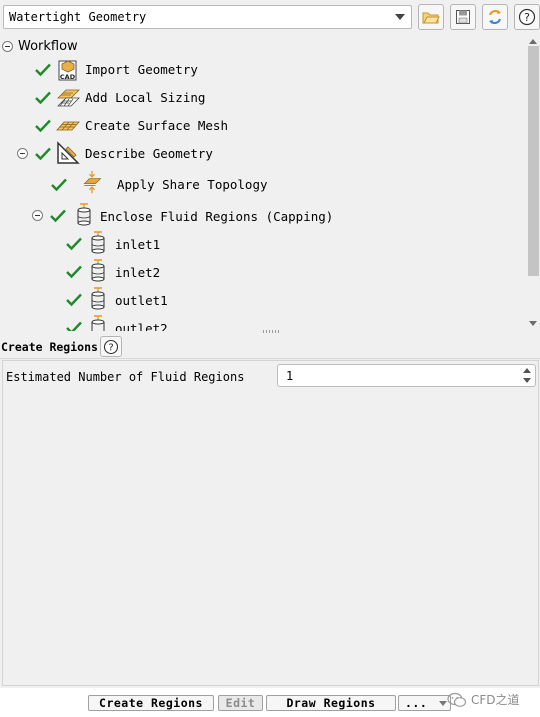 The height and width of the screenshot is (717, 540). What do you see at coordinates (37, 215) in the screenshot?
I see `enclose-fluid-regions-collapse-toggle` at bounding box center [37, 215].